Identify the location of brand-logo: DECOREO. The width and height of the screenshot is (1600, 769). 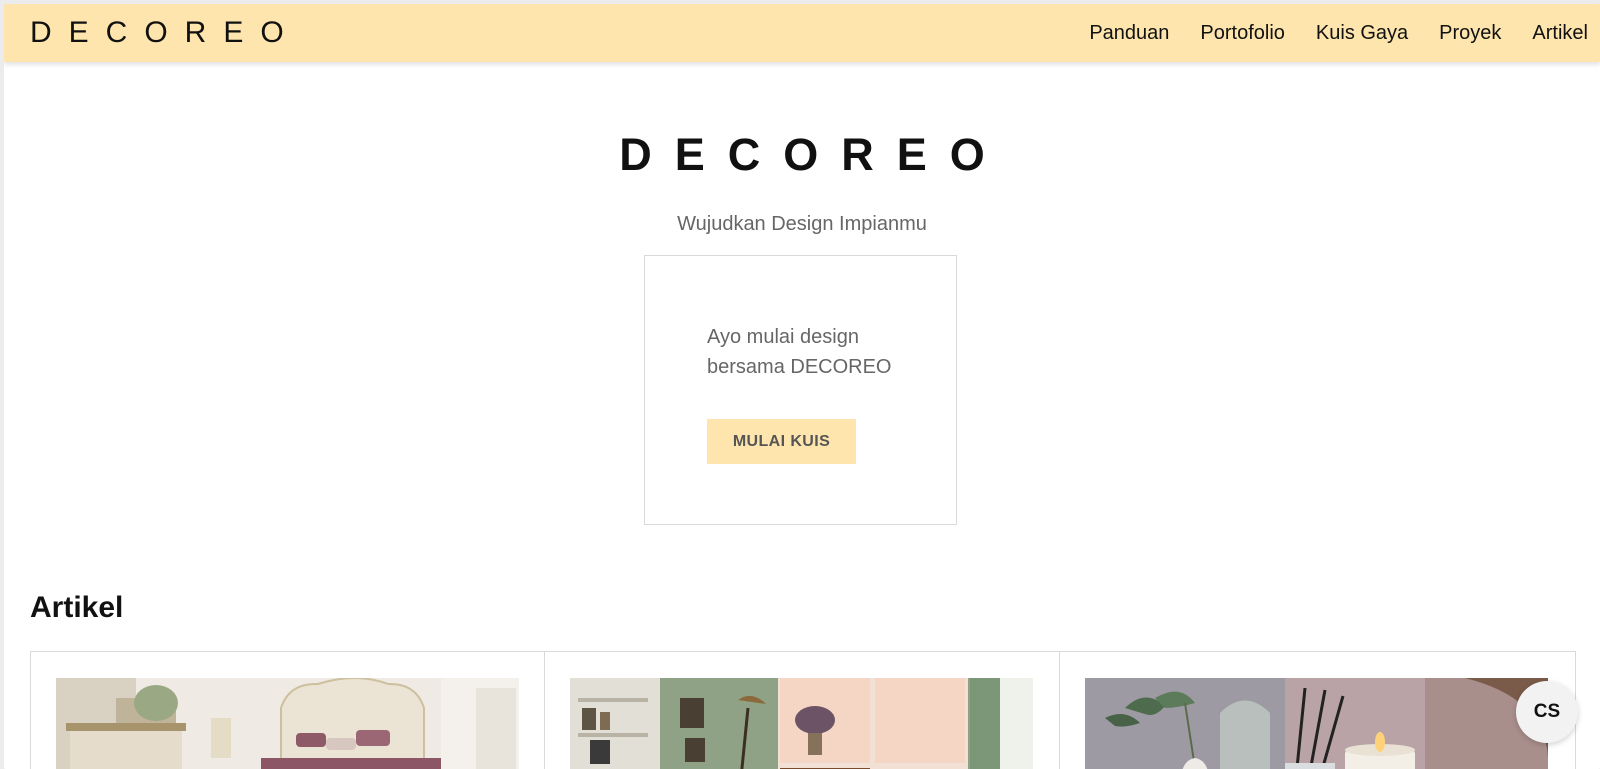
(165, 33).